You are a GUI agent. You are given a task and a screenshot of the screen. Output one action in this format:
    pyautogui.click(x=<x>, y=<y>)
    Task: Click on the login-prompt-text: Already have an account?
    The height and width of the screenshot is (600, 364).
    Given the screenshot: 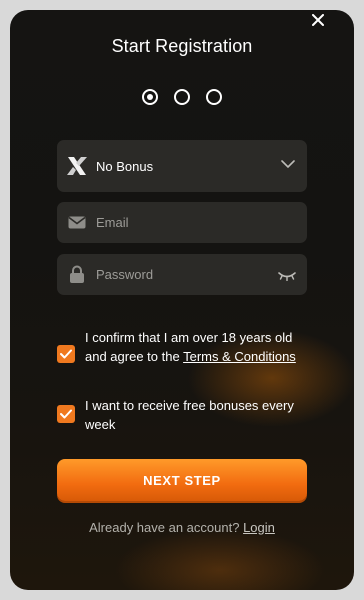 What is the action you would take?
    pyautogui.click(x=164, y=527)
    